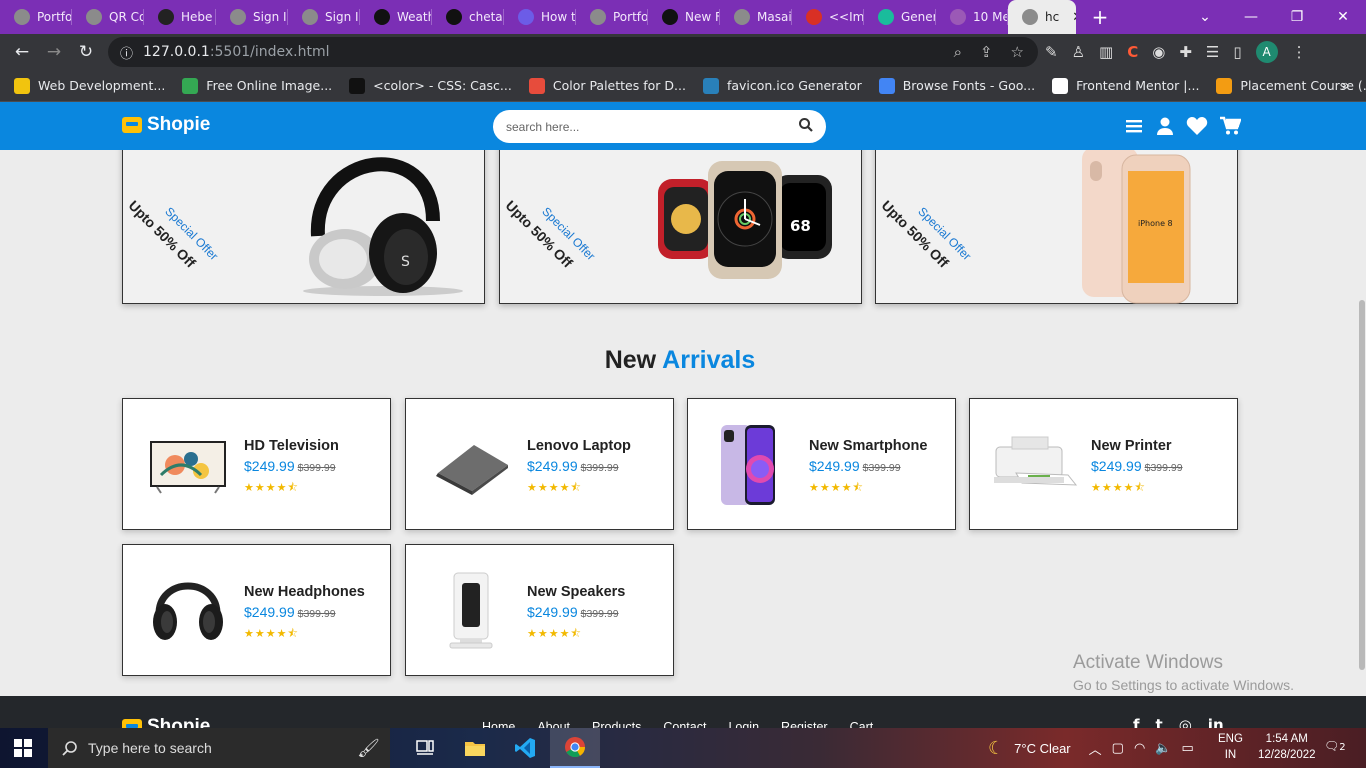 The image size is (1366, 768). Describe the element at coordinates (1163, 748) in the screenshot. I see `volume-icon: 🔈` at that location.